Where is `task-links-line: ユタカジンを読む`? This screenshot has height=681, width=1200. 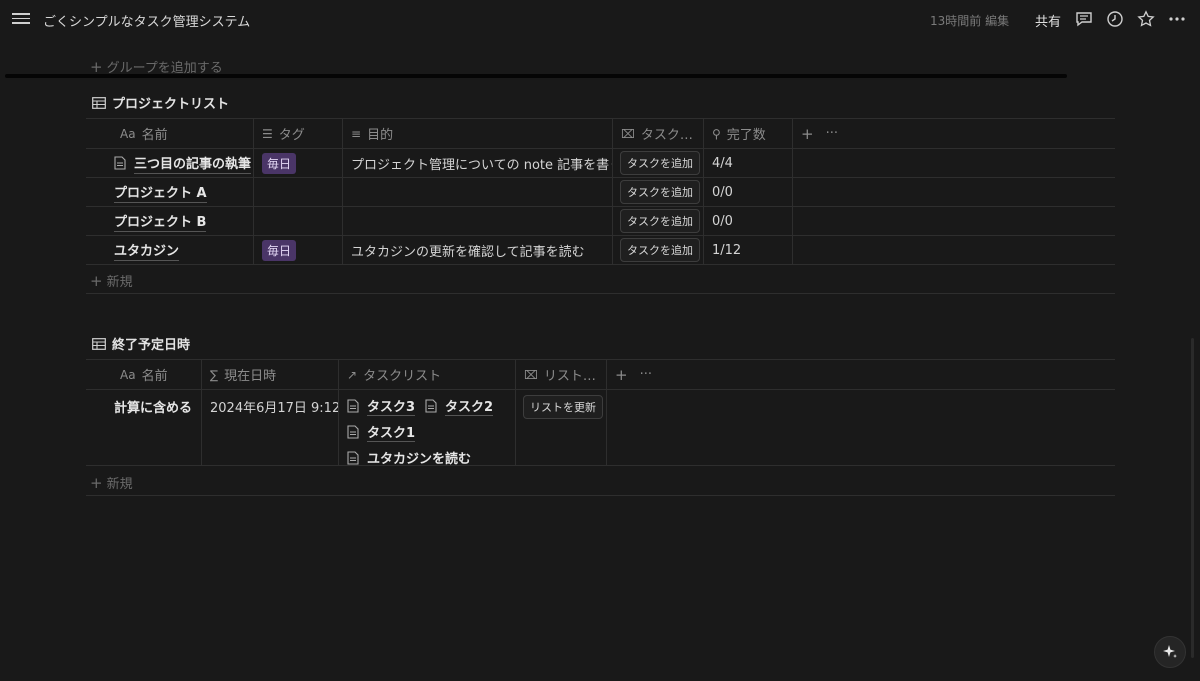 task-links-line: ユタカジンを読む is located at coordinates (414, 456).